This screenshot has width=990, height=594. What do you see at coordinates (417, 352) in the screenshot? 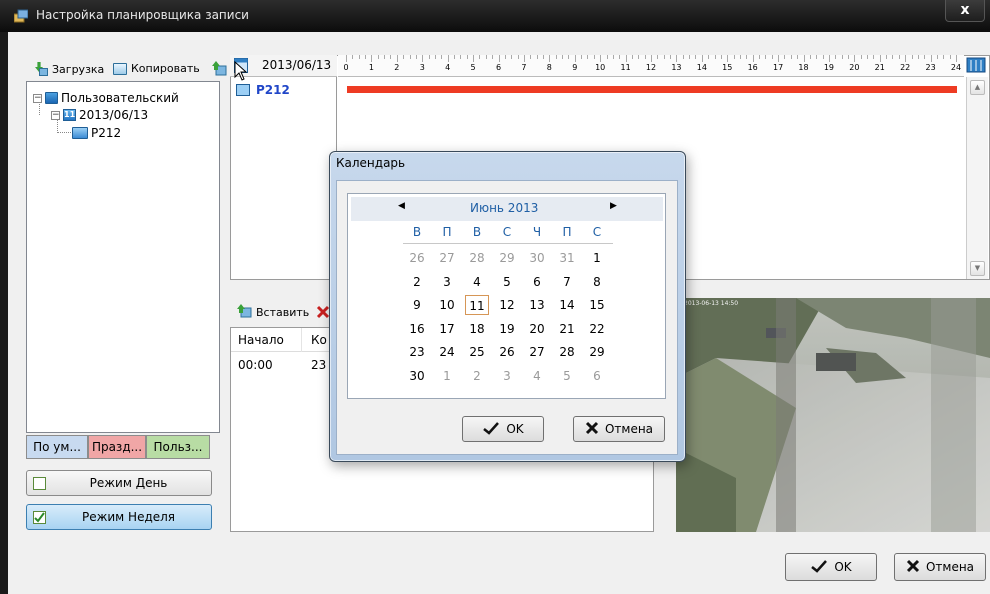
I see `calendar-day: 23` at bounding box center [417, 352].